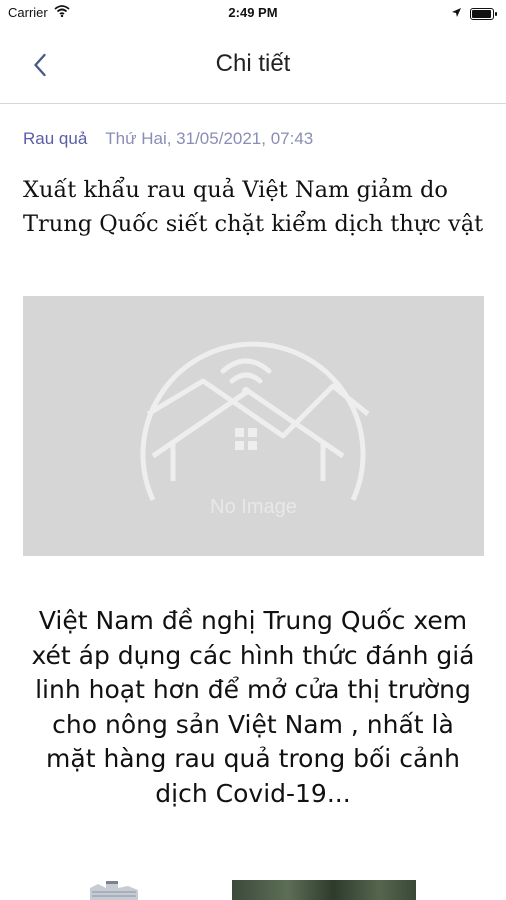 The image size is (506, 900). What do you see at coordinates (253, 507) in the screenshot?
I see `no-image-label: No Image` at bounding box center [253, 507].